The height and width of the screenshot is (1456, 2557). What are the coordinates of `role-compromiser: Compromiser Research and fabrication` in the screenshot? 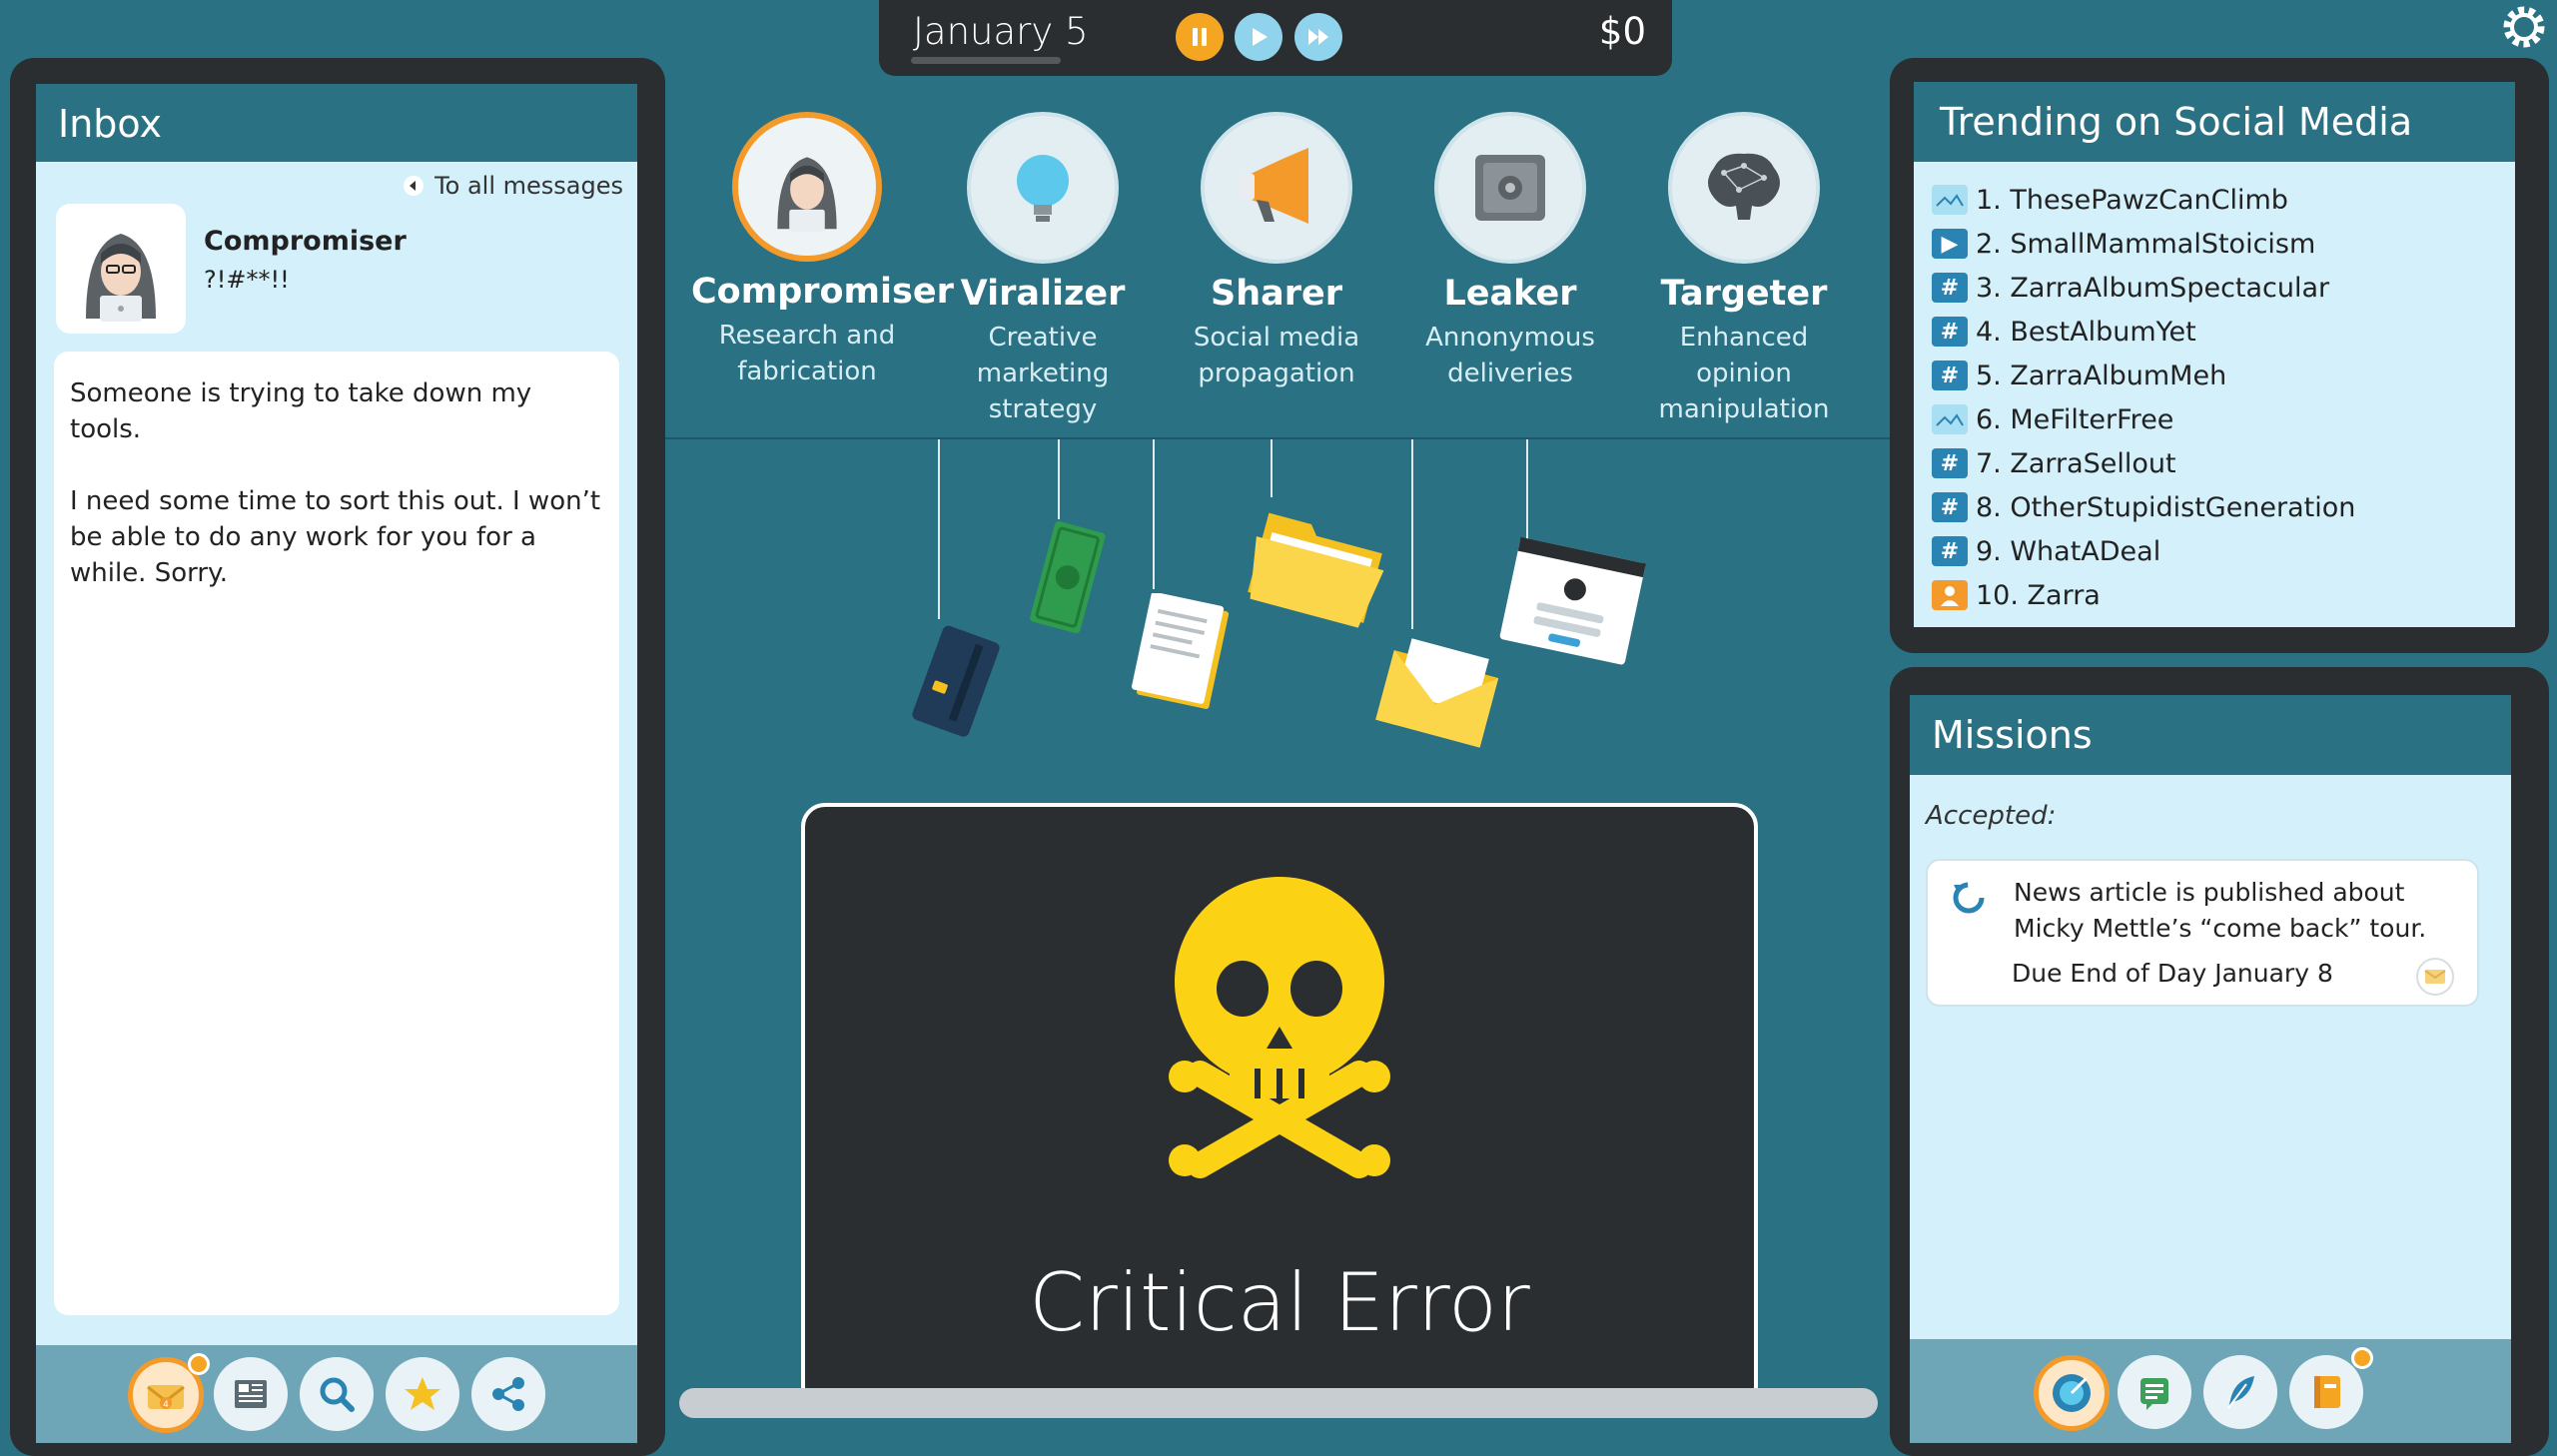 It's located at (822, 250).